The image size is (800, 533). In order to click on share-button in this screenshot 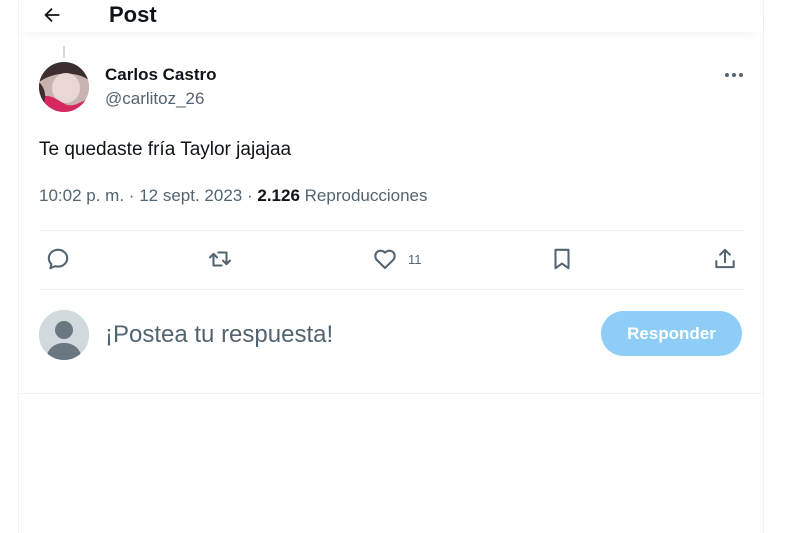, I will do `click(725, 259)`.